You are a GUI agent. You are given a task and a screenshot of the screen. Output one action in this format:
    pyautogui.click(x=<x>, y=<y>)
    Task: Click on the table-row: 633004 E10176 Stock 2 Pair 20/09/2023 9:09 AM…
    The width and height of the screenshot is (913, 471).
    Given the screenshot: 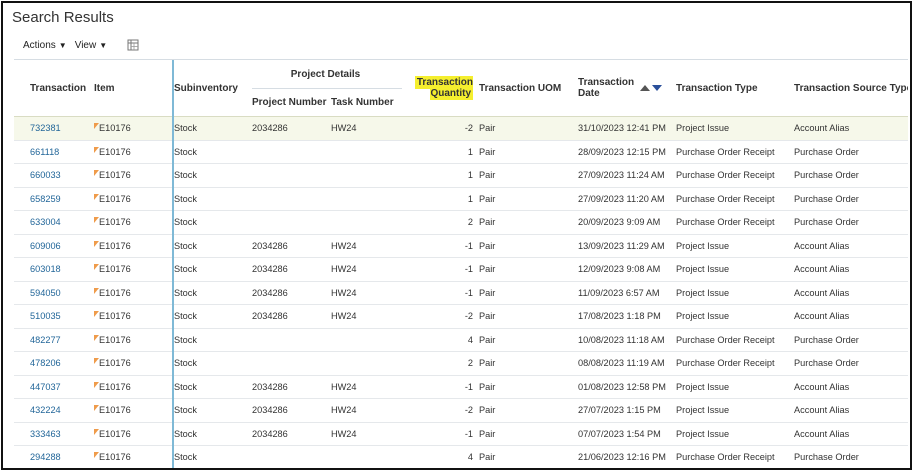 What is the action you would take?
    pyautogui.click(x=461, y=222)
    